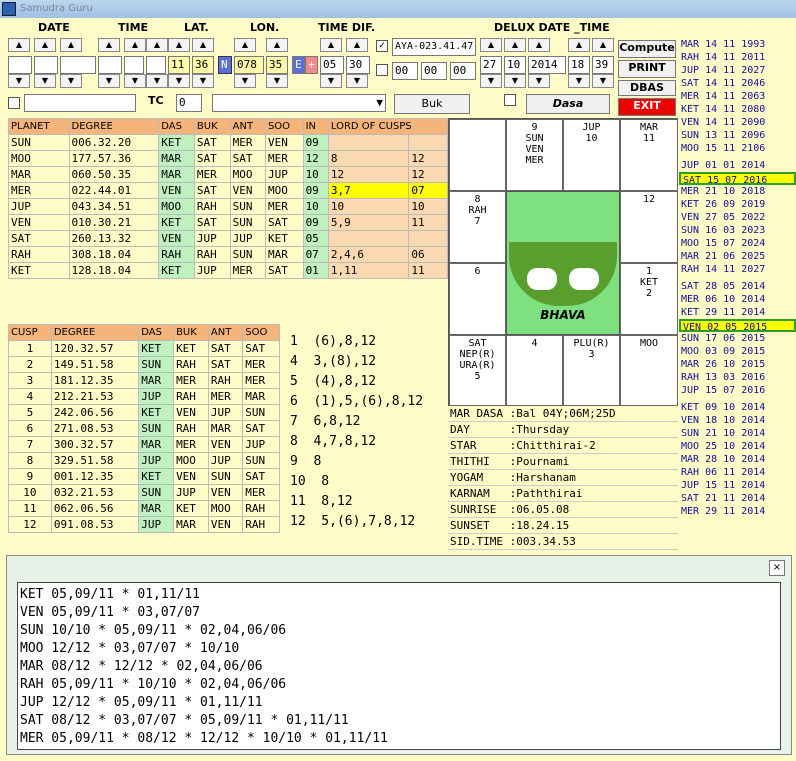 Image resolution: width=796 pixels, height=761 pixels. I want to click on dasa-item: SUN 16 03 2023, so click(737, 230).